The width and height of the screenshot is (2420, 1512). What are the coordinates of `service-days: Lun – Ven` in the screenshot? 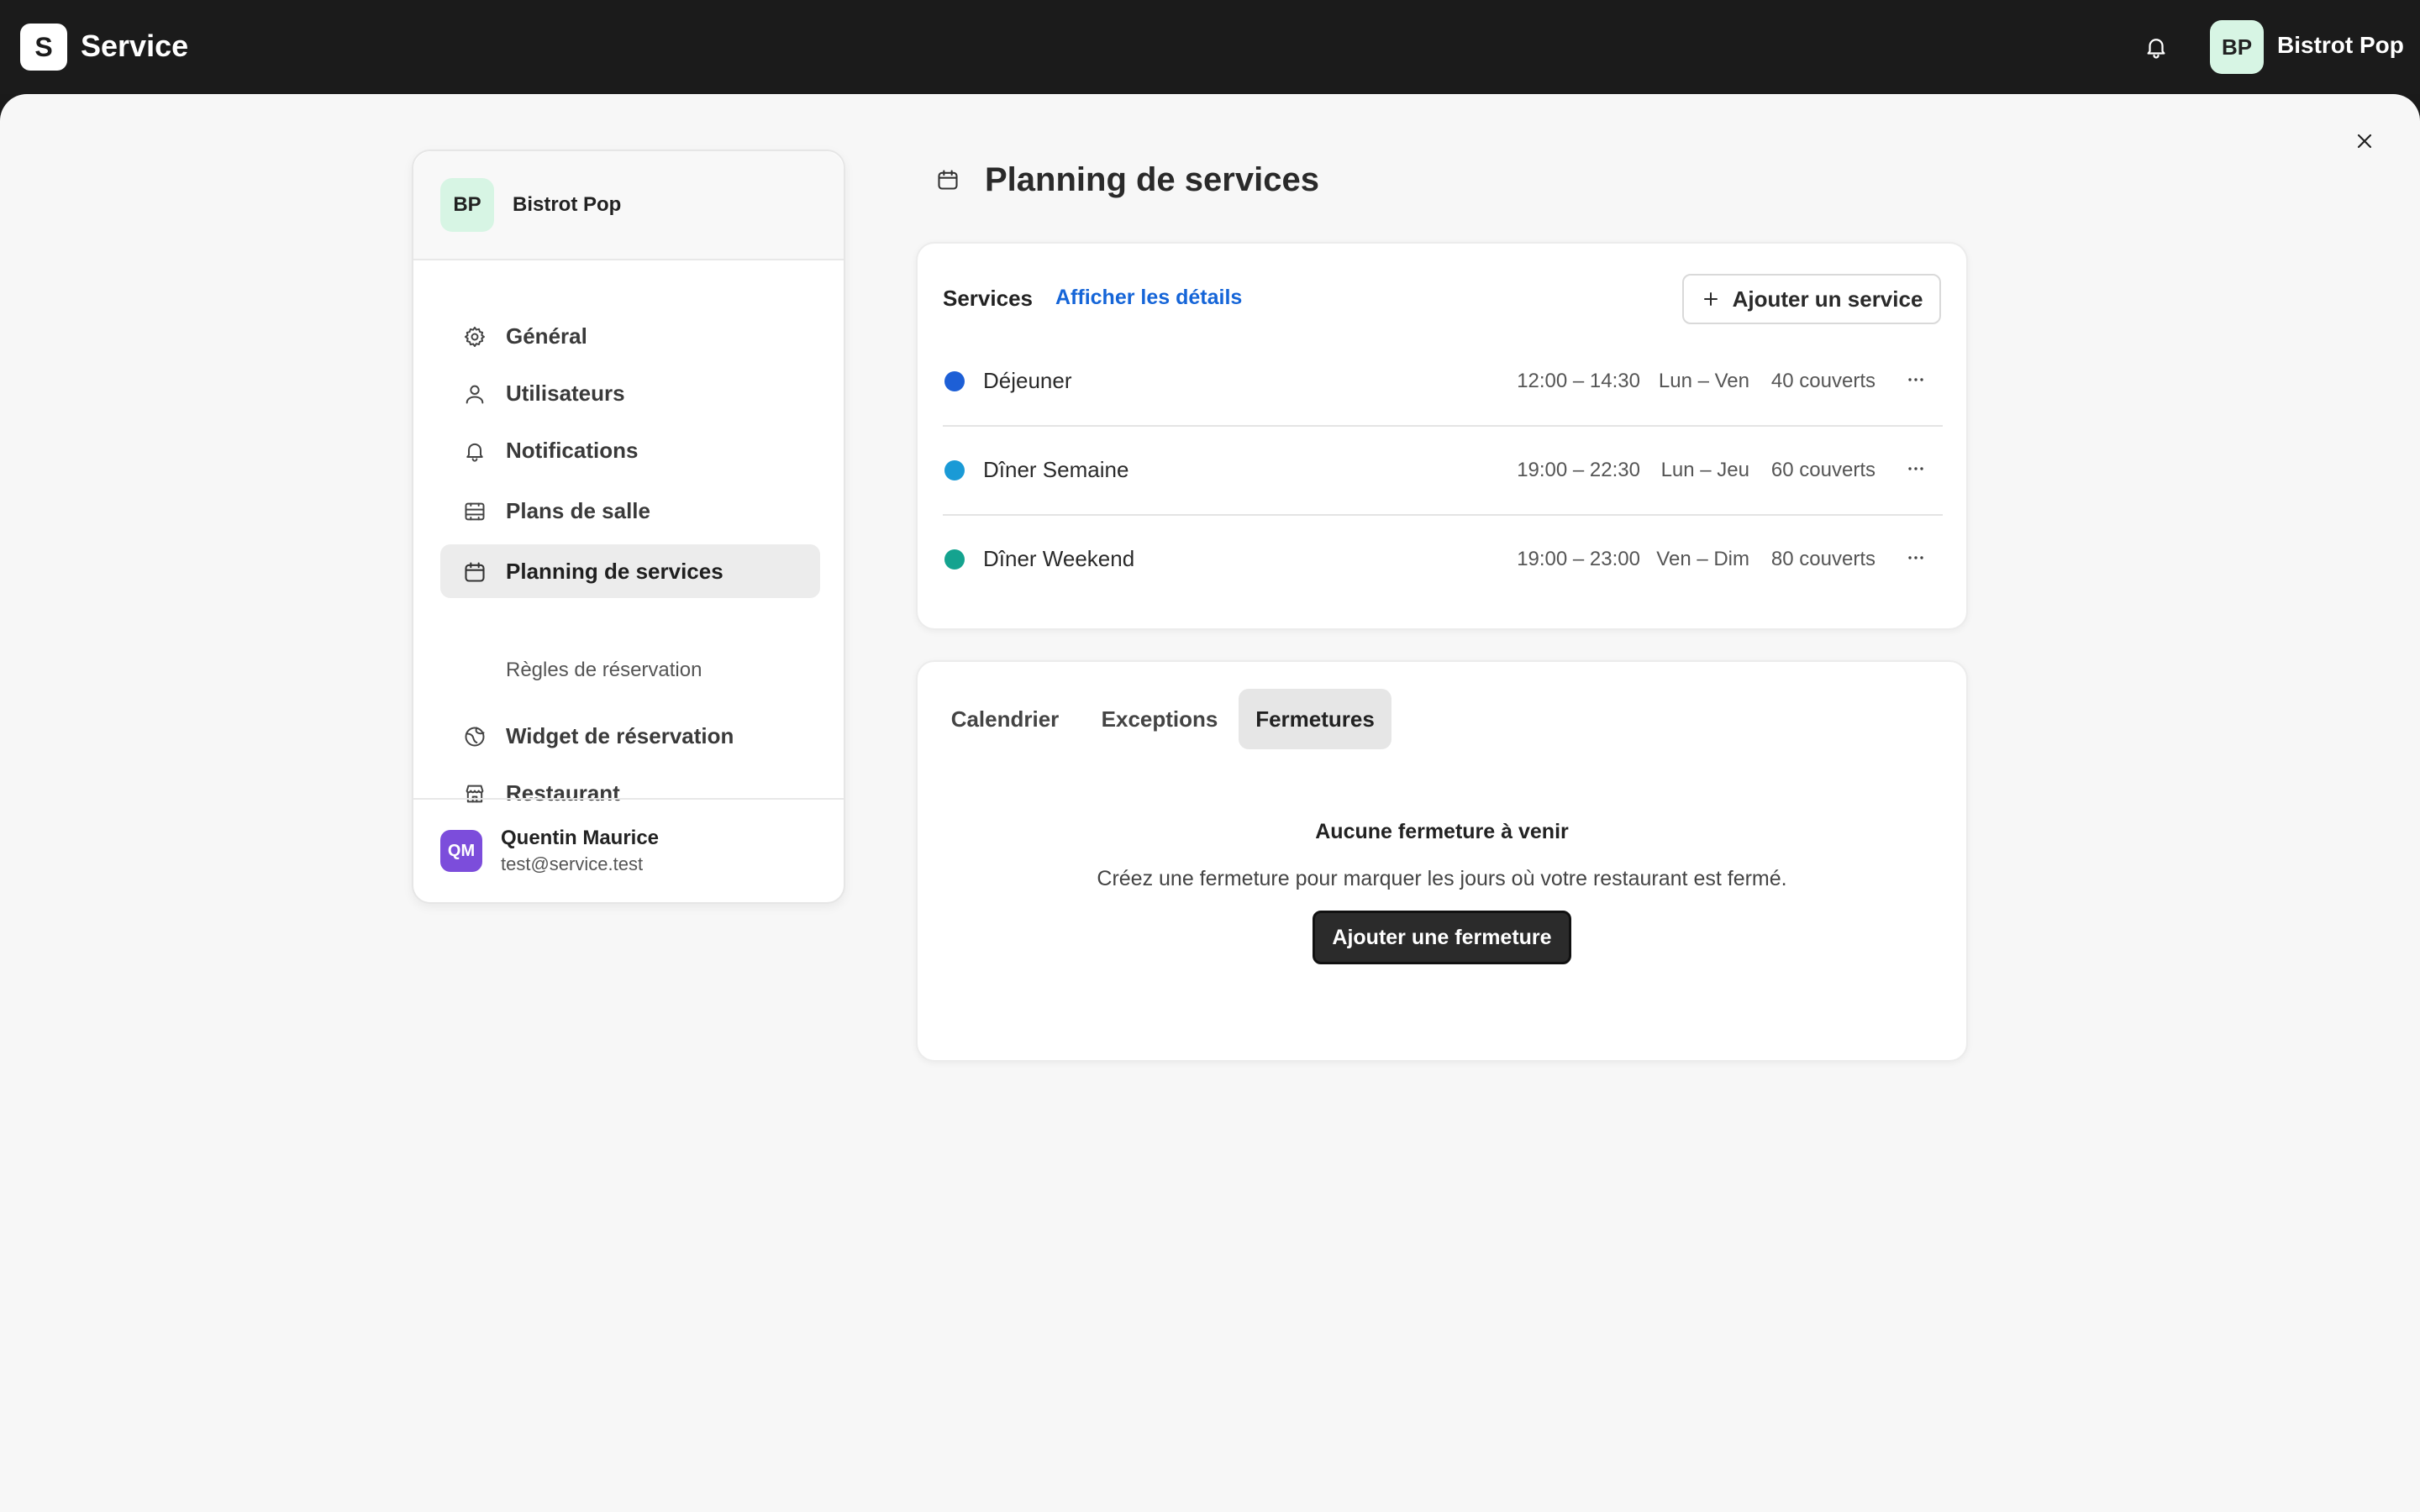 It's located at (1704, 381).